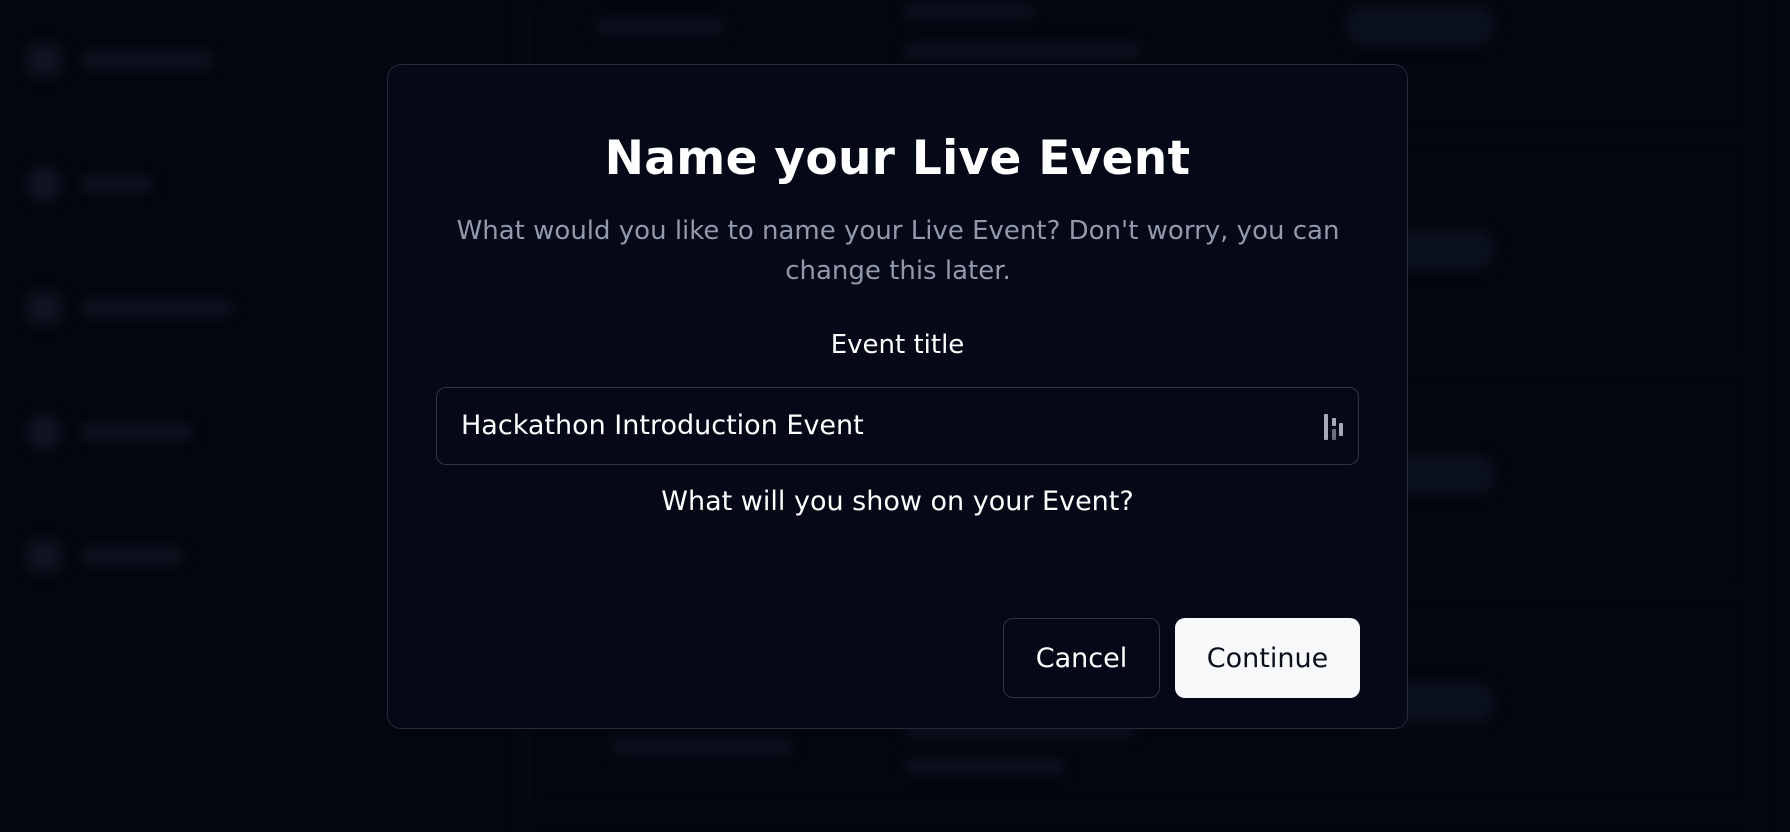 This screenshot has height=832, width=1790. I want to click on password-manager-extension-icon, so click(1334, 427).